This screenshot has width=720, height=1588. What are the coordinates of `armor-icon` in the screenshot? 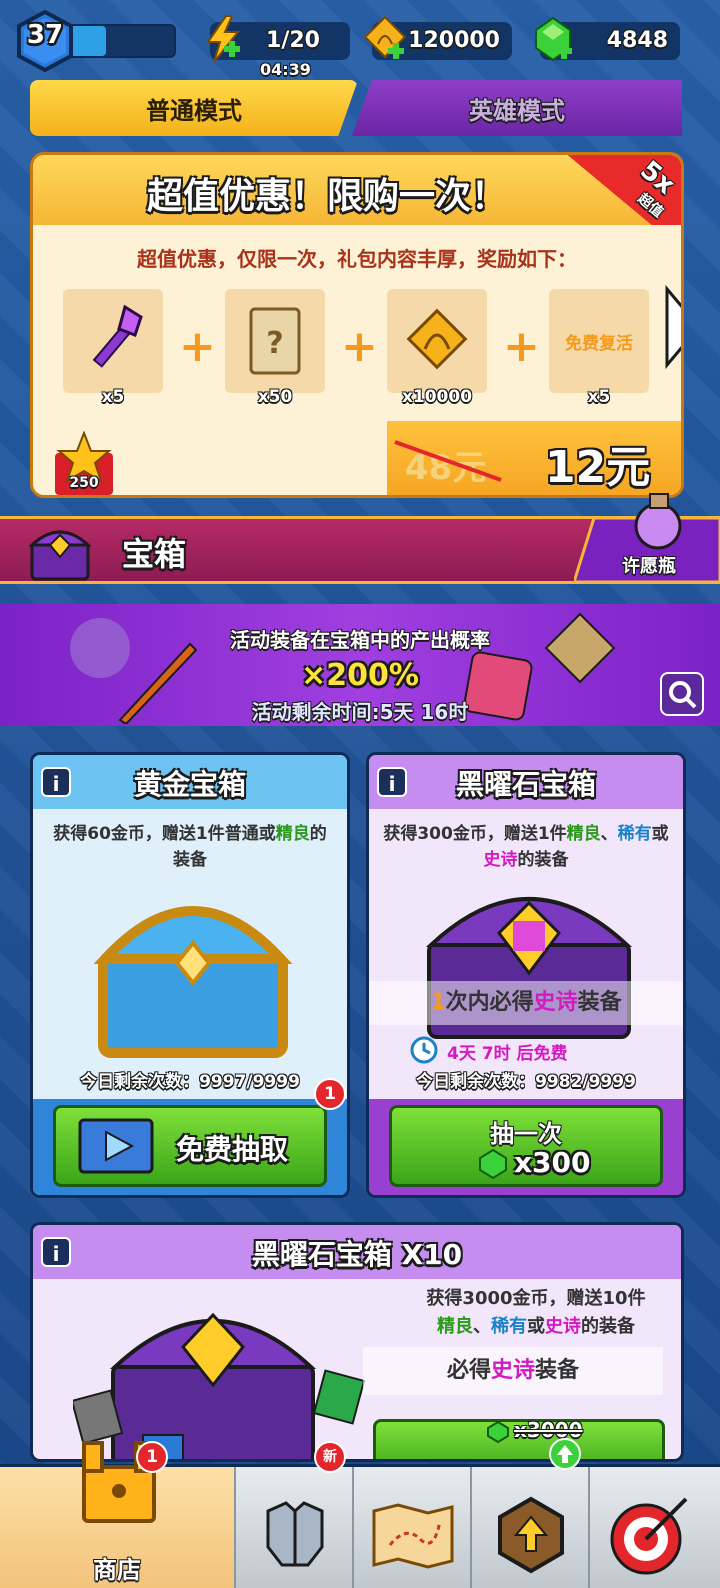 It's located at (295, 1534).